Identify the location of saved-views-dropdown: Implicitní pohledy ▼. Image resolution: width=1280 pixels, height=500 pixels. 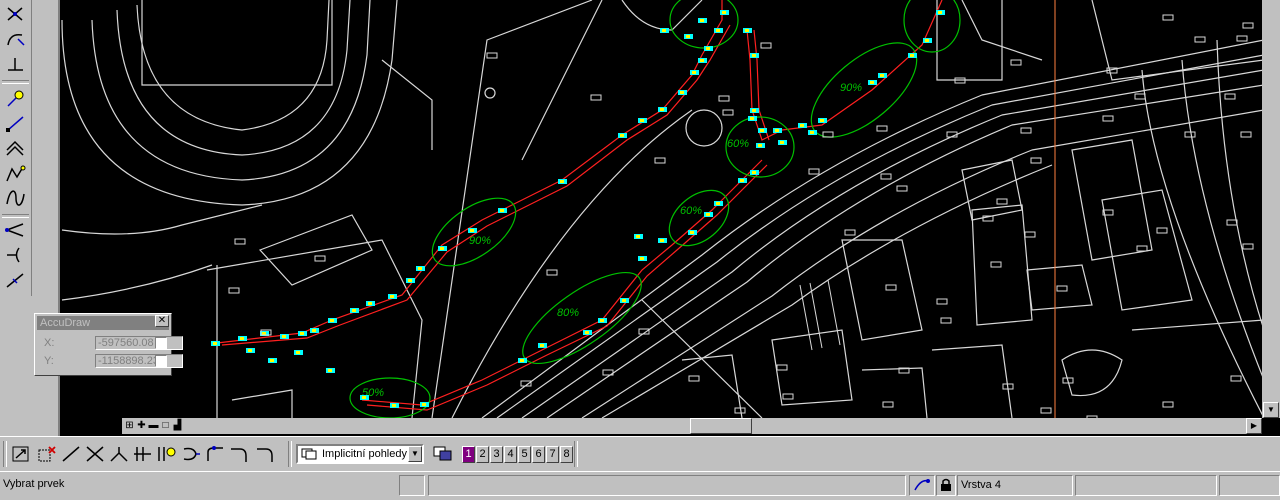
(360, 454).